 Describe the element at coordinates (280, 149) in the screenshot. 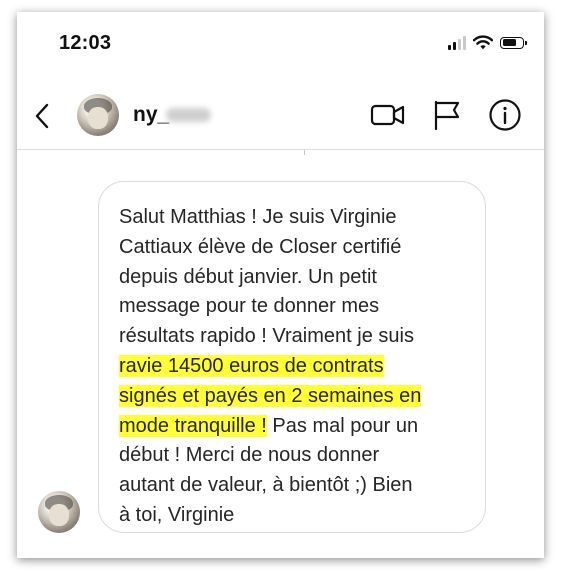

I see `header-divider` at that location.